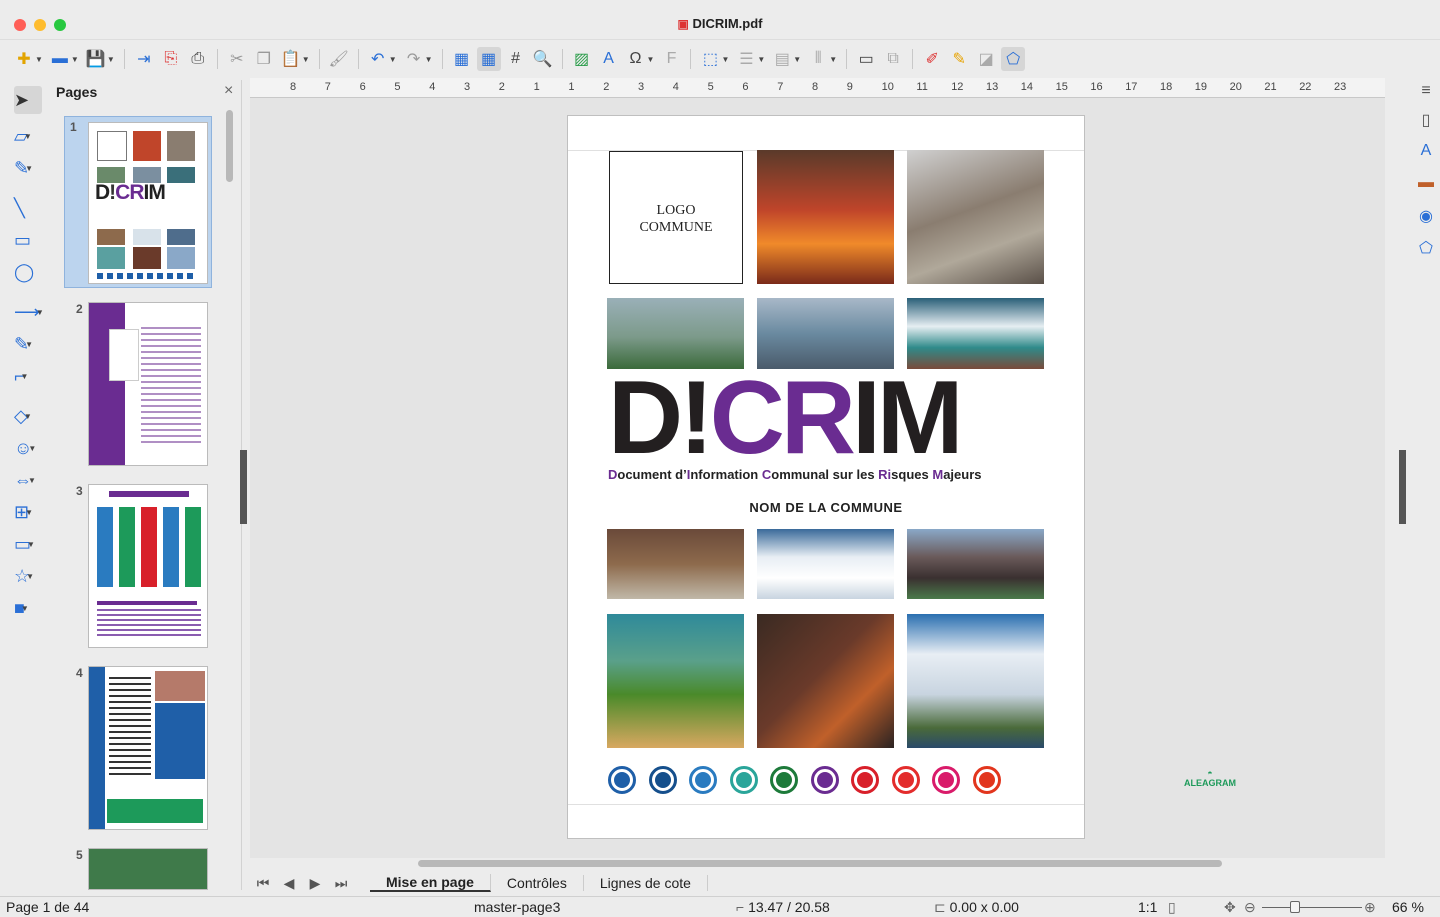 This screenshot has width=1440, height=917. What do you see at coordinates (488, 59) in the screenshot?
I see `snap-to-grid-icon: ▦` at bounding box center [488, 59].